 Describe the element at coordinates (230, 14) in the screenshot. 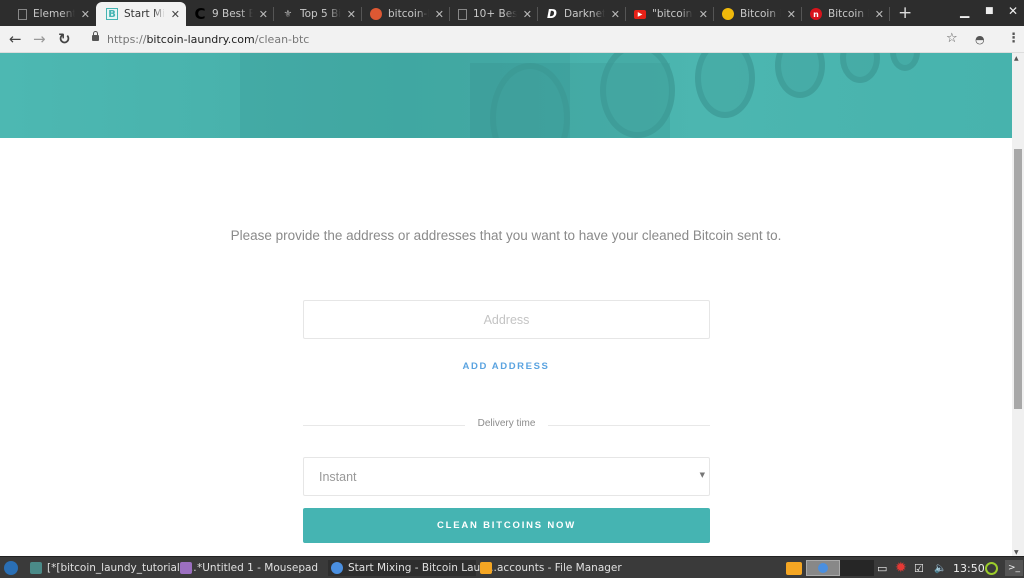

I see `tab-9-best: C 9 Best B ✕` at that location.